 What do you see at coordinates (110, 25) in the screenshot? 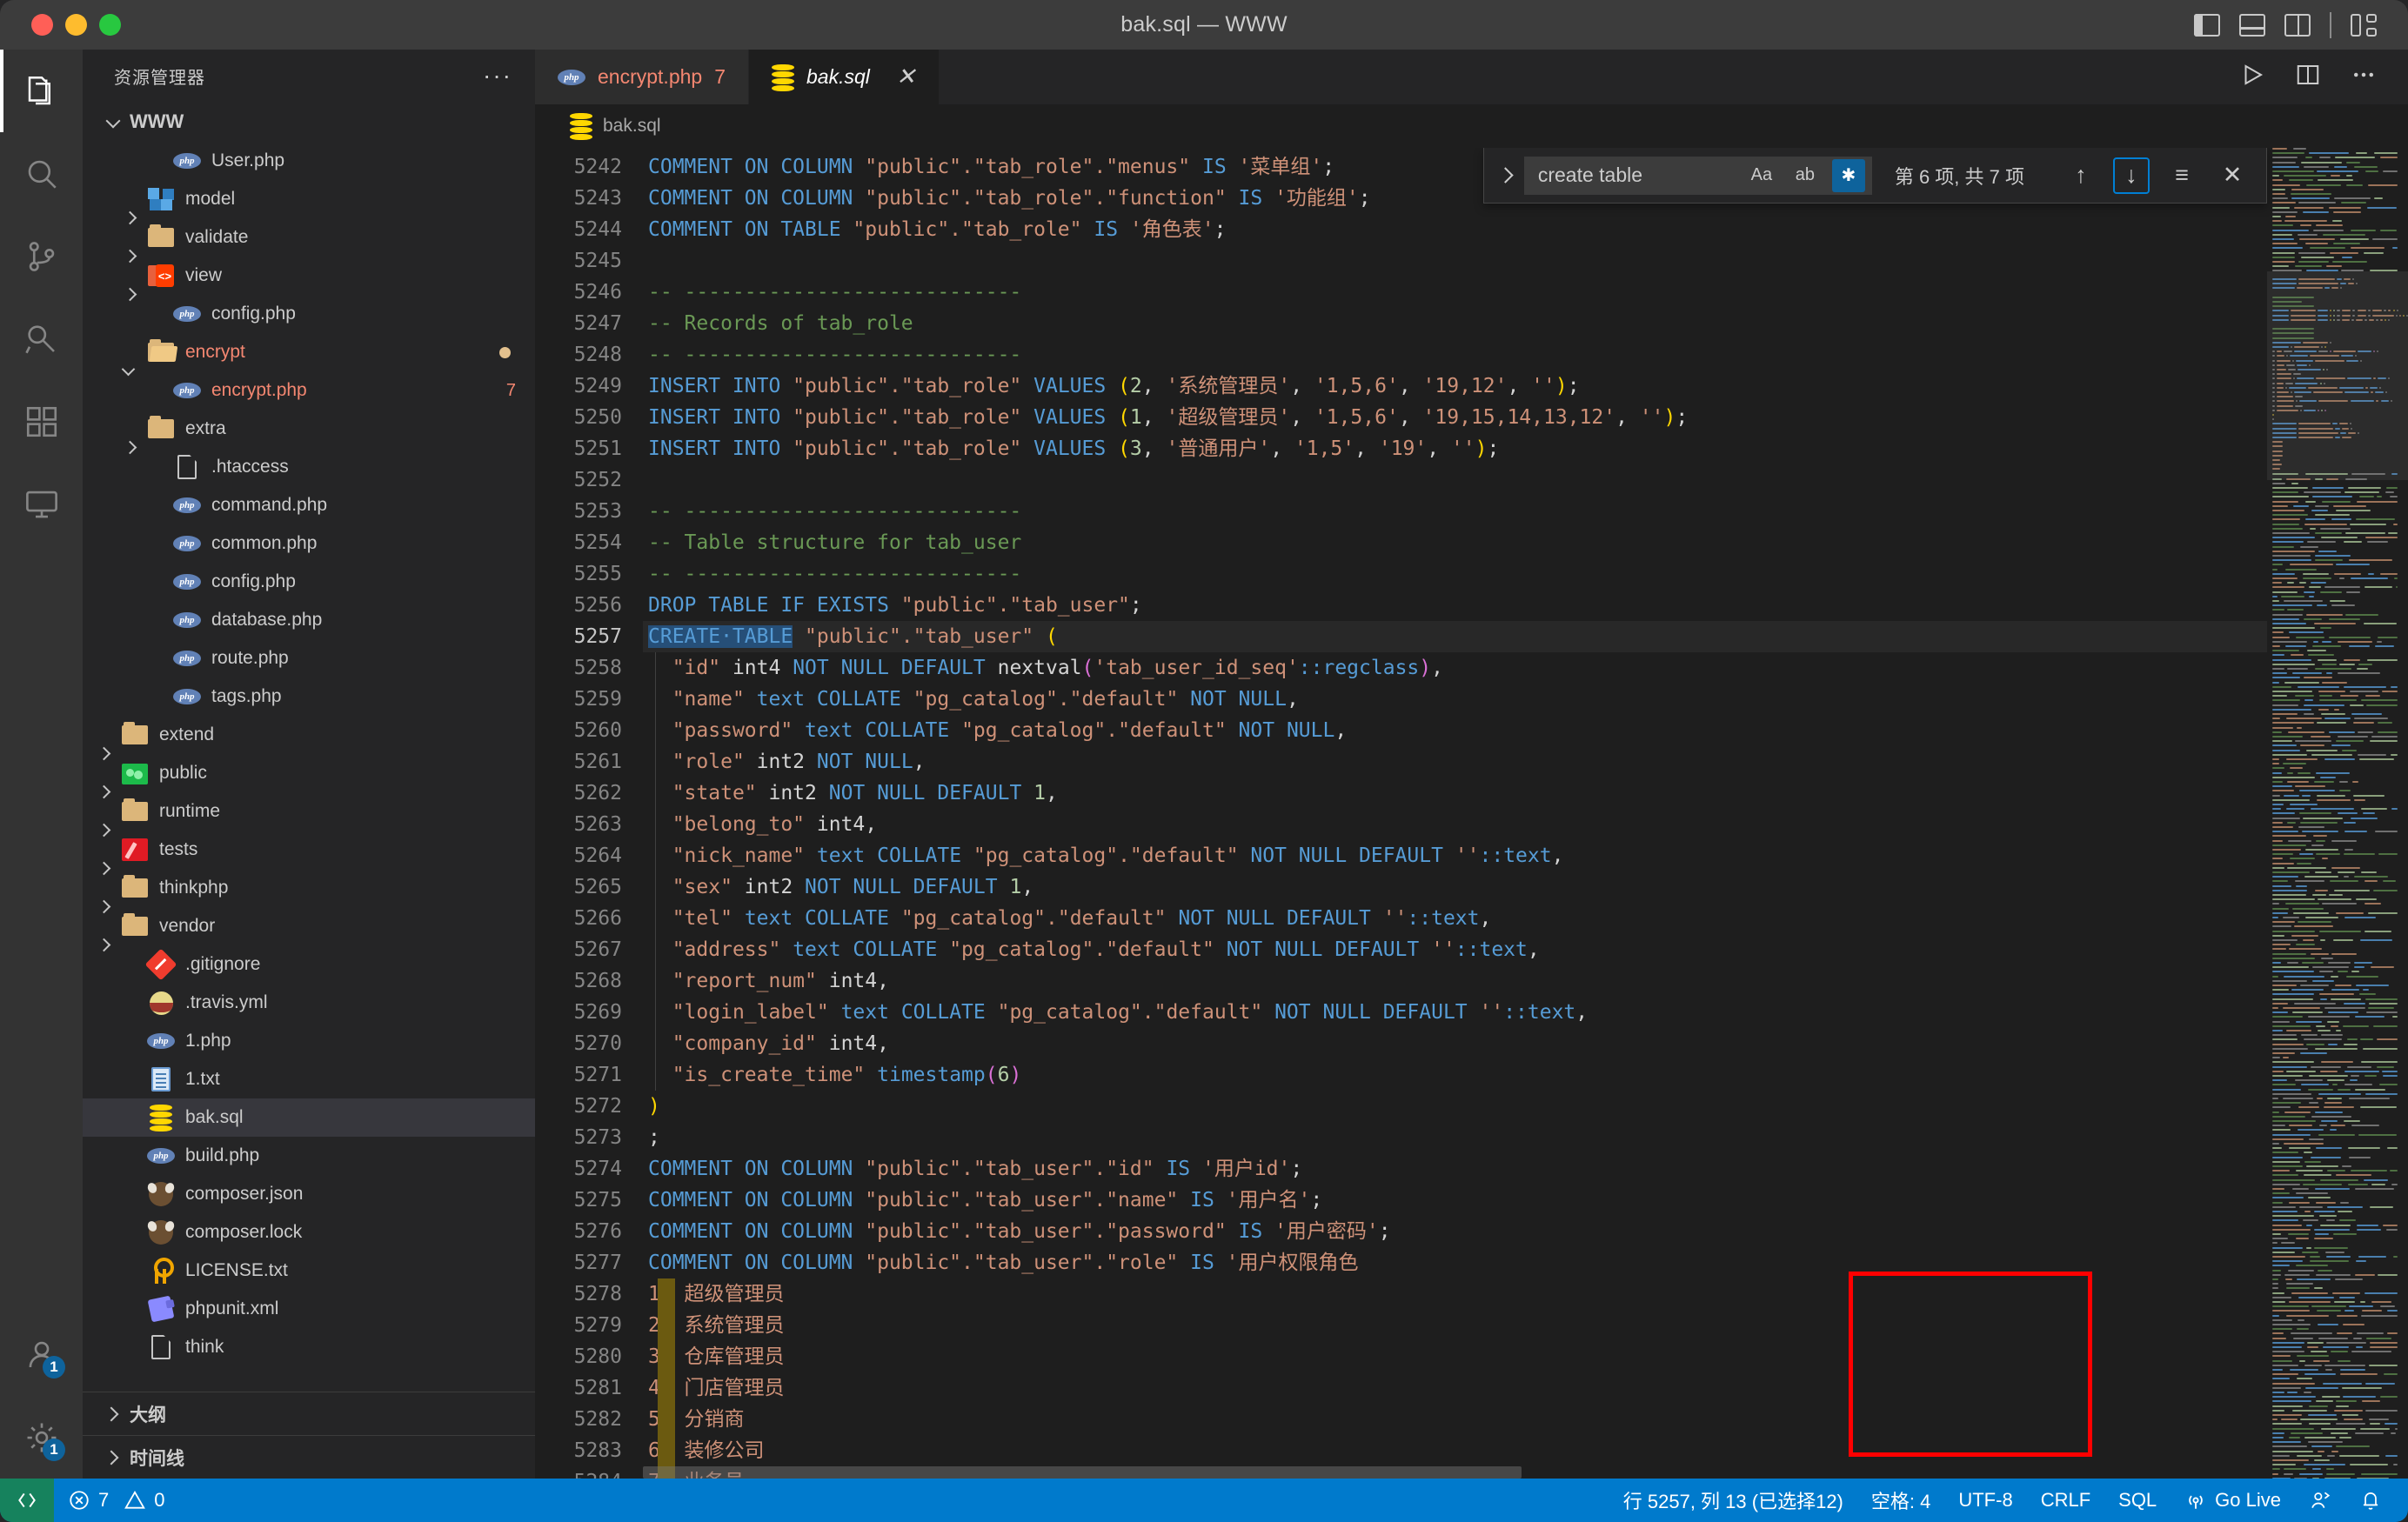
I see `maximize-window-button` at bounding box center [110, 25].